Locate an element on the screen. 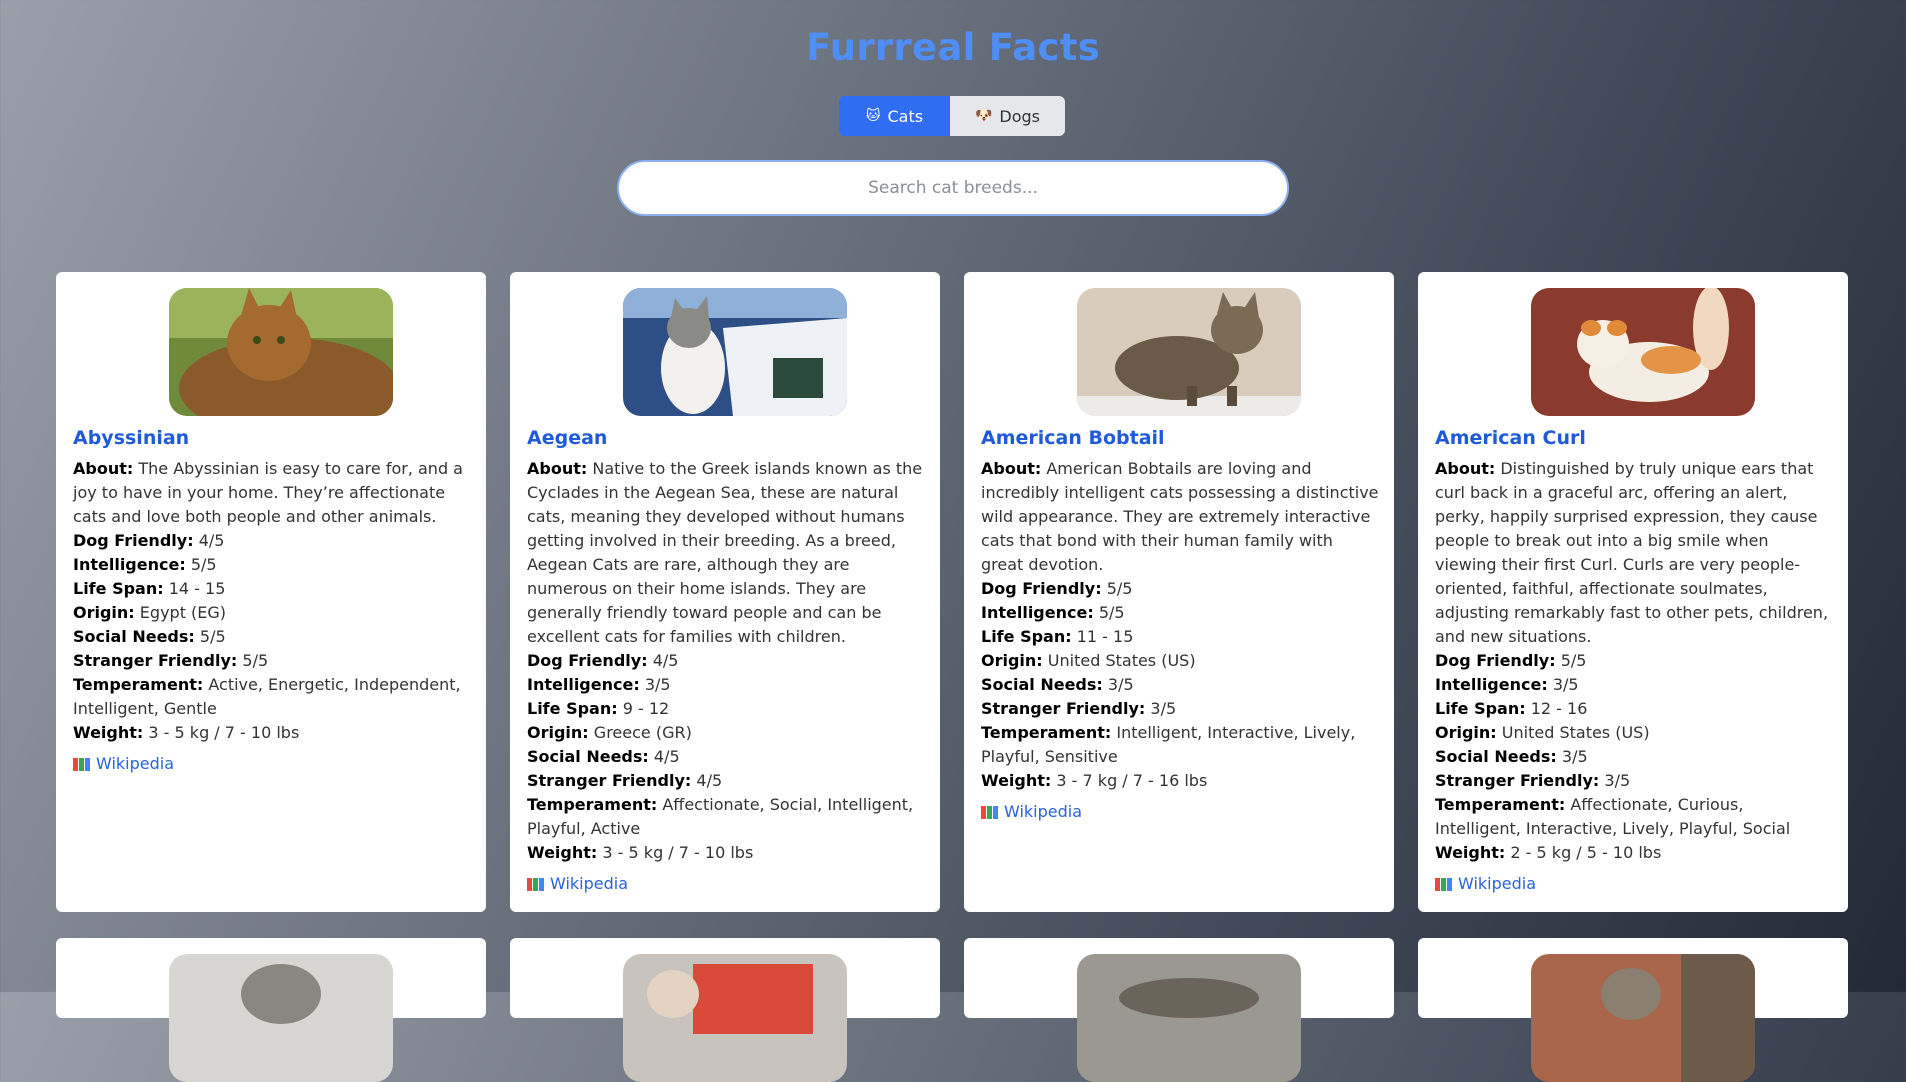 The width and height of the screenshot is (1906, 1082). tab-dogs-label: Dogs is located at coordinates (1020, 116).